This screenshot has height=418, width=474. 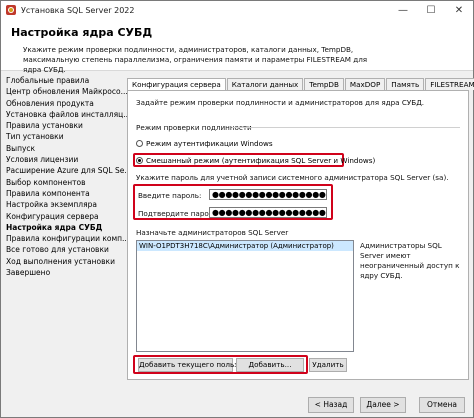 What do you see at coordinates (78, 10) in the screenshot?
I see `window-title: Установка SQL Server 2022` at bounding box center [78, 10].